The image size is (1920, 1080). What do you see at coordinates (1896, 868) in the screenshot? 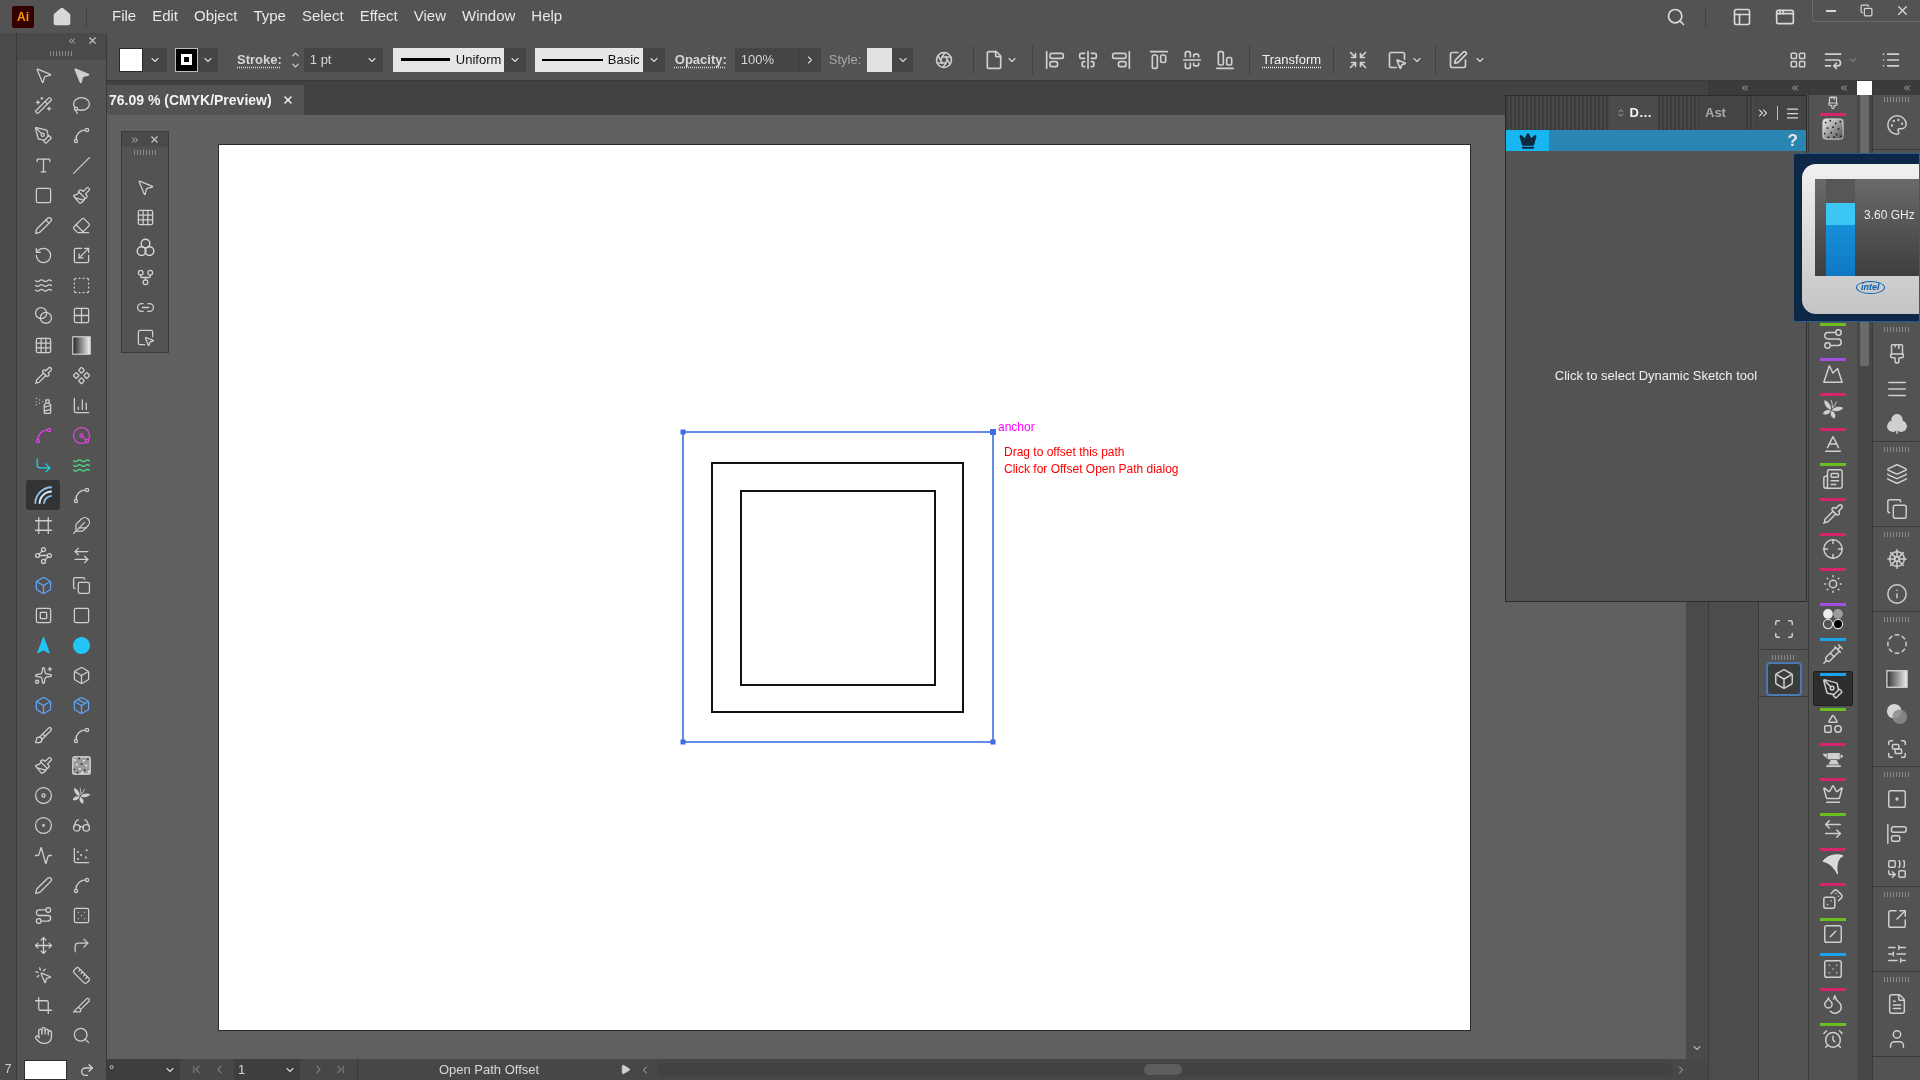
I see `combine-squares-icon` at bounding box center [1896, 868].